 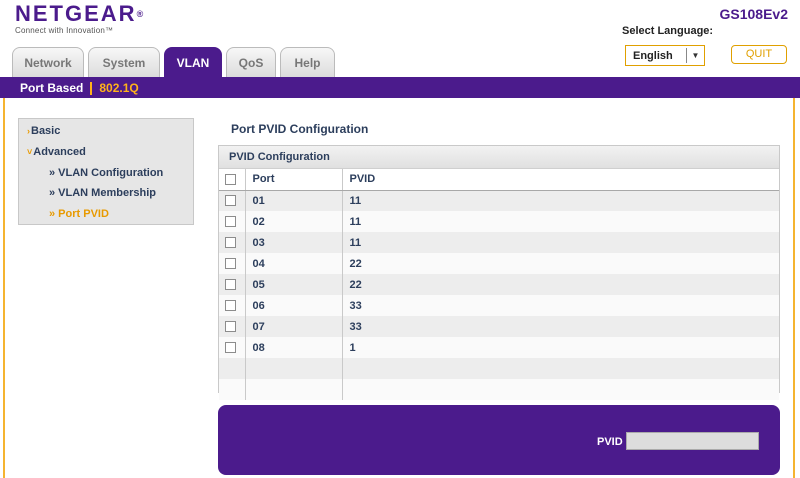 What do you see at coordinates (118, 88) in the screenshot?
I see `sub-nav-802-1q: 802.1Q` at bounding box center [118, 88].